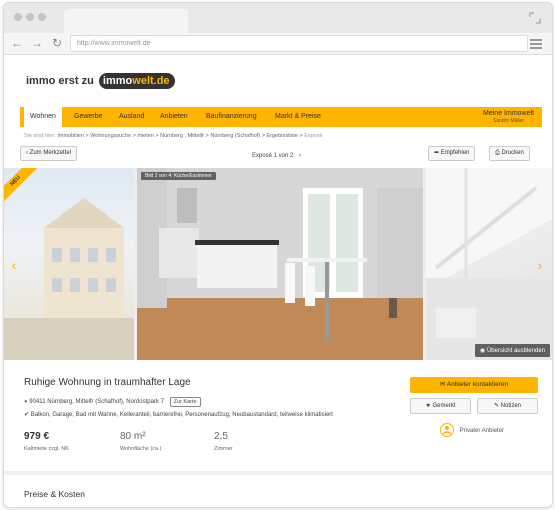 The width and height of the screenshot is (555, 510). What do you see at coordinates (27, 153) in the screenshot?
I see `chevron-left-icon: ‹` at bounding box center [27, 153].